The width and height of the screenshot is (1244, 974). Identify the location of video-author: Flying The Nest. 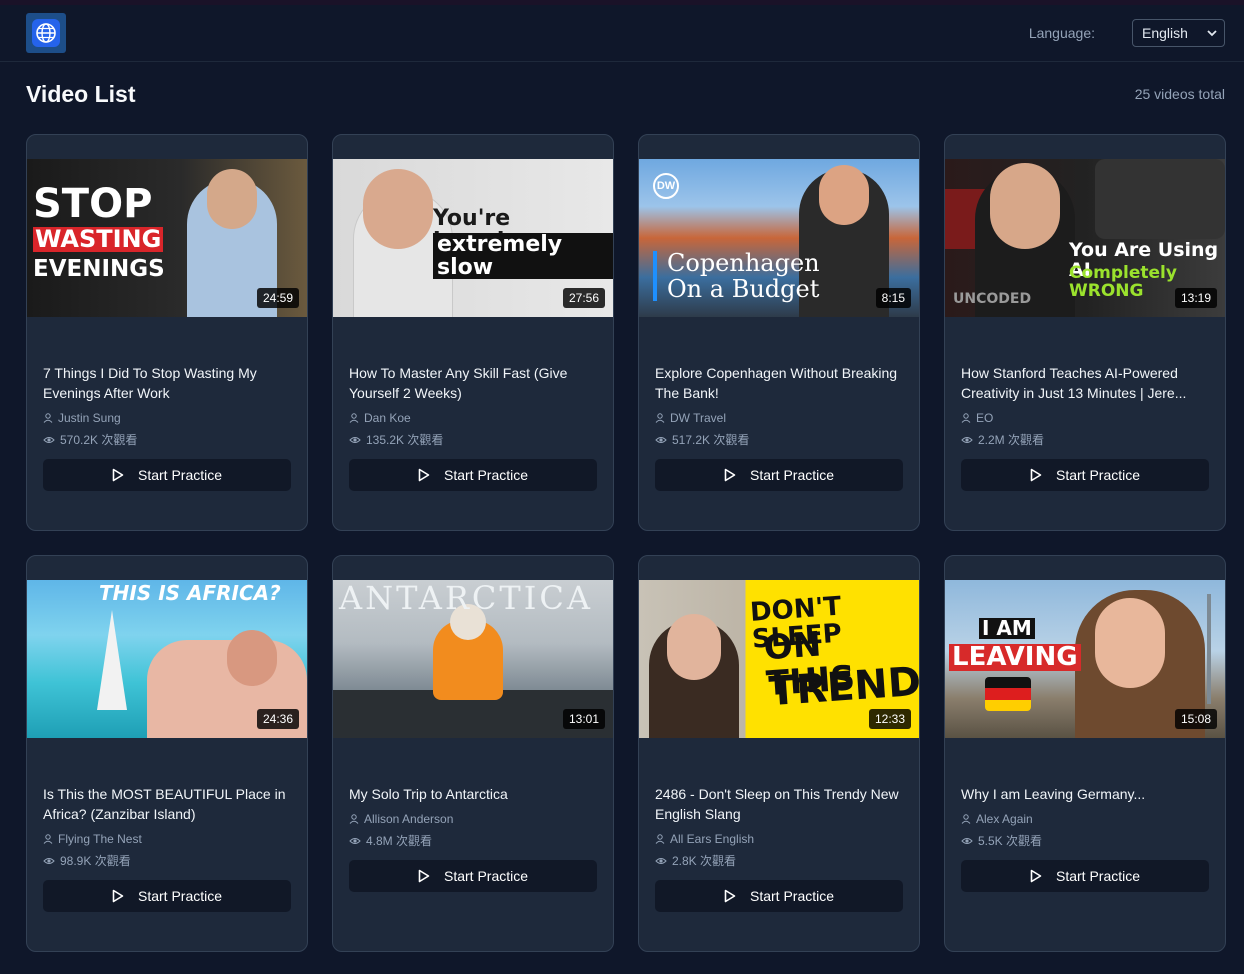
(92, 839).